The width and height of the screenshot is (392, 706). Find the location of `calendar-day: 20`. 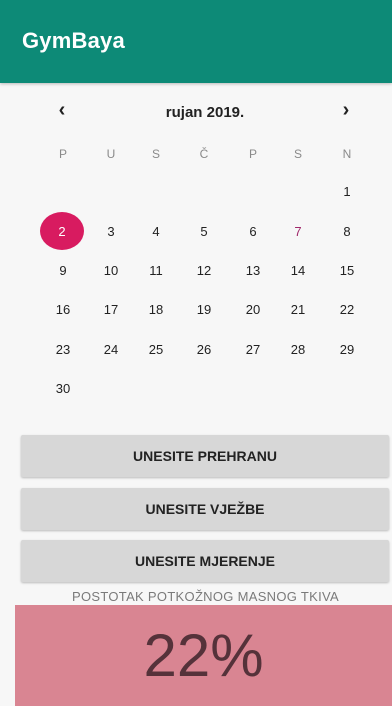

calendar-day: 20 is located at coordinates (253, 309).